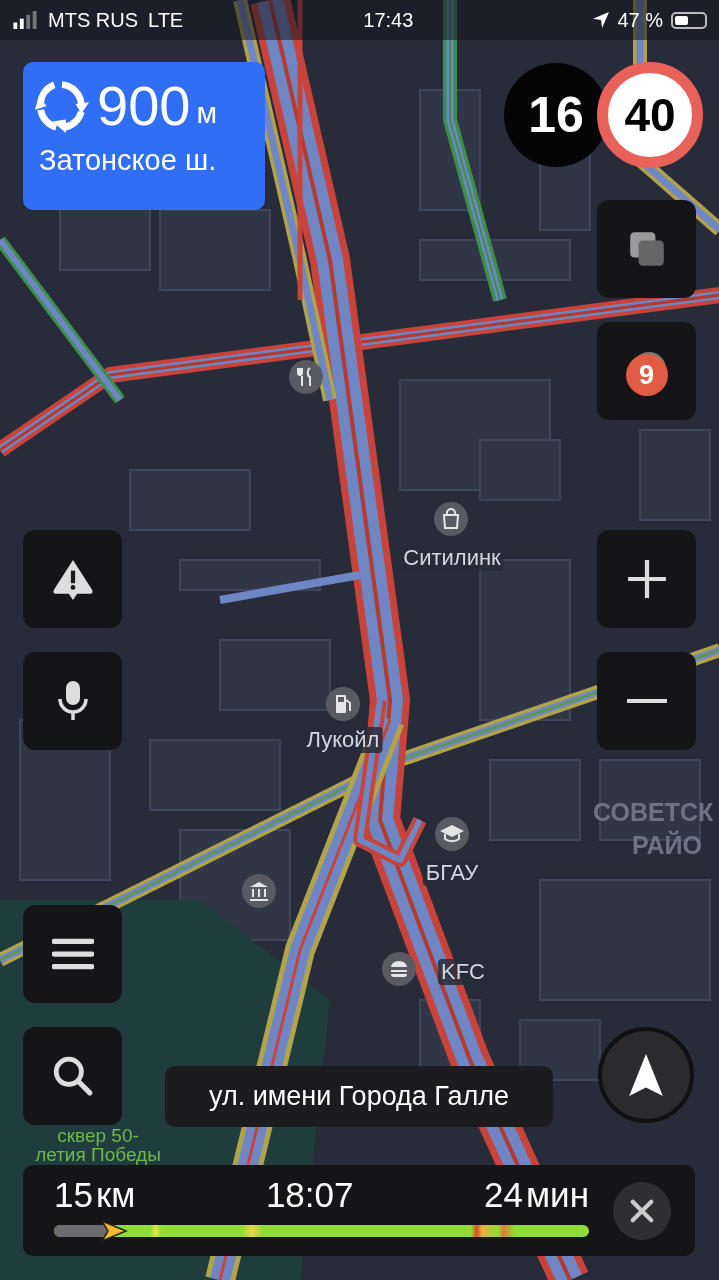 This screenshot has width=719, height=1280. Describe the element at coordinates (25, 20) in the screenshot. I see `signal-icon` at that location.